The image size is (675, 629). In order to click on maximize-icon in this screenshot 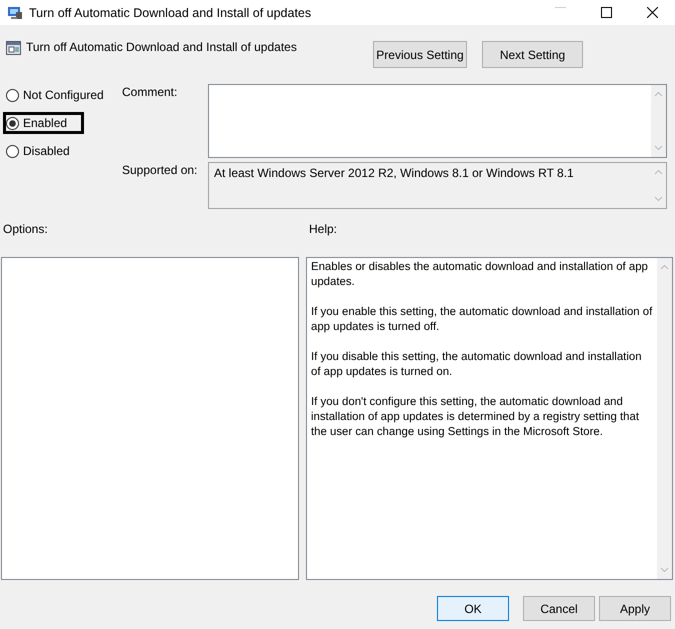, I will do `click(606, 12)`.